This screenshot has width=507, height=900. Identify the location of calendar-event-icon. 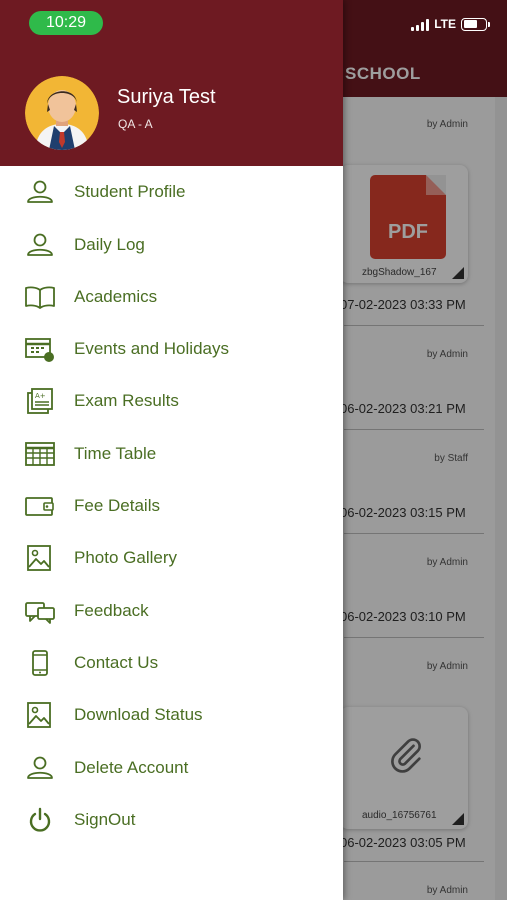
(40, 349).